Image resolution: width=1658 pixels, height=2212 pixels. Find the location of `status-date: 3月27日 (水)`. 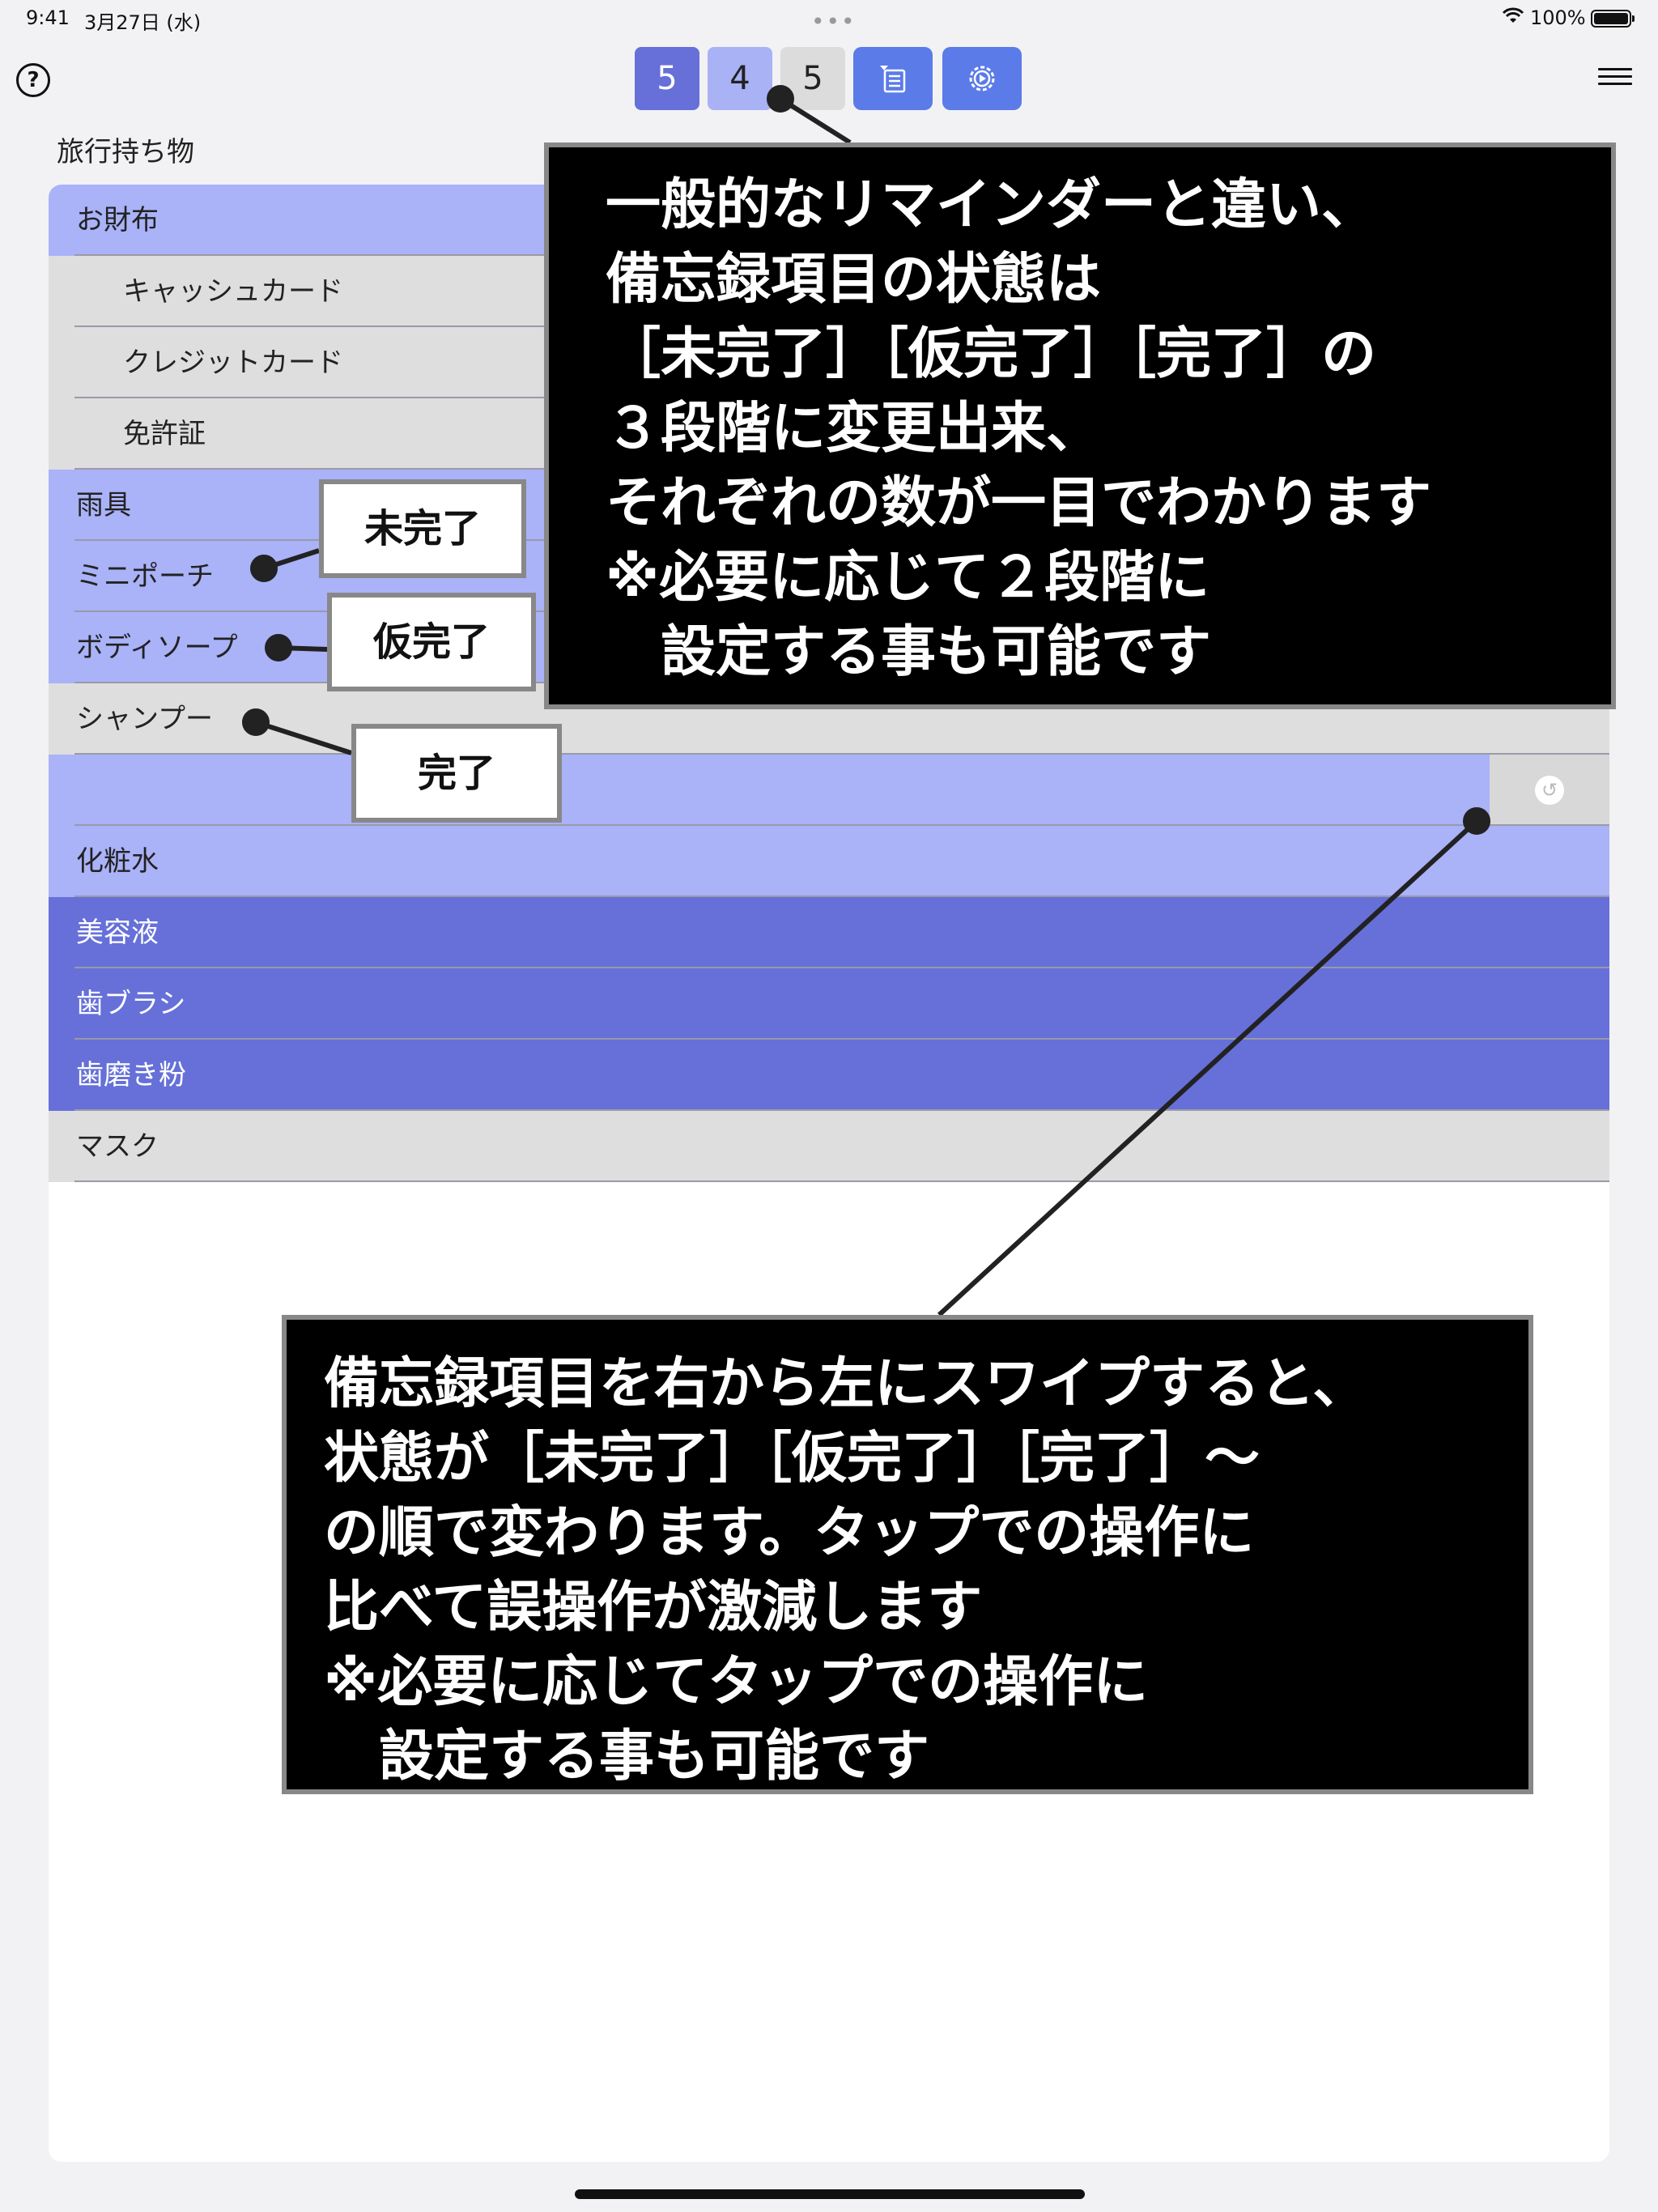

status-date: 3月27日 (水) is located at coordinates (143, 22).